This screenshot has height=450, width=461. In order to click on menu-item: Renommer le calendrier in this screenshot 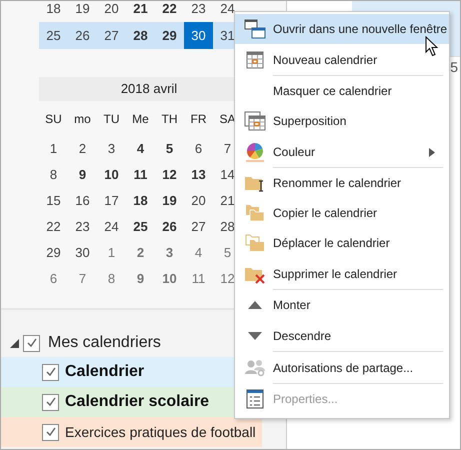, I will do `click(342, 183)`.